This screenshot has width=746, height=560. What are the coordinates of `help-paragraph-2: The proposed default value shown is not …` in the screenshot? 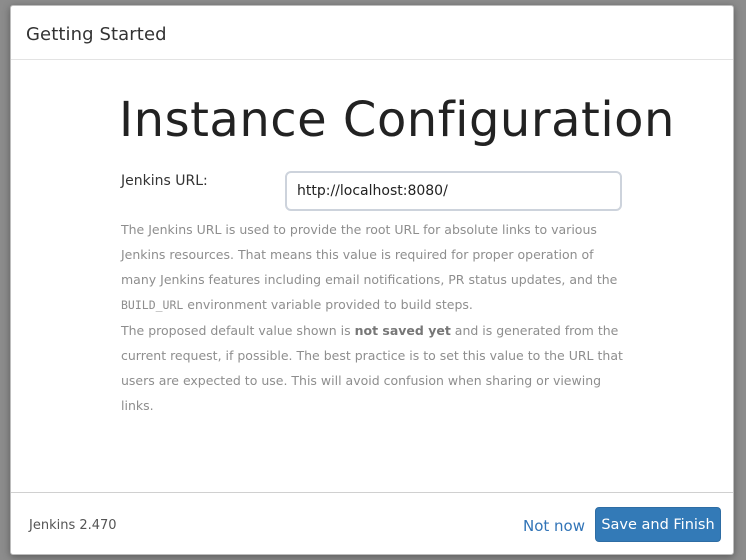 It's located at (376, 368).